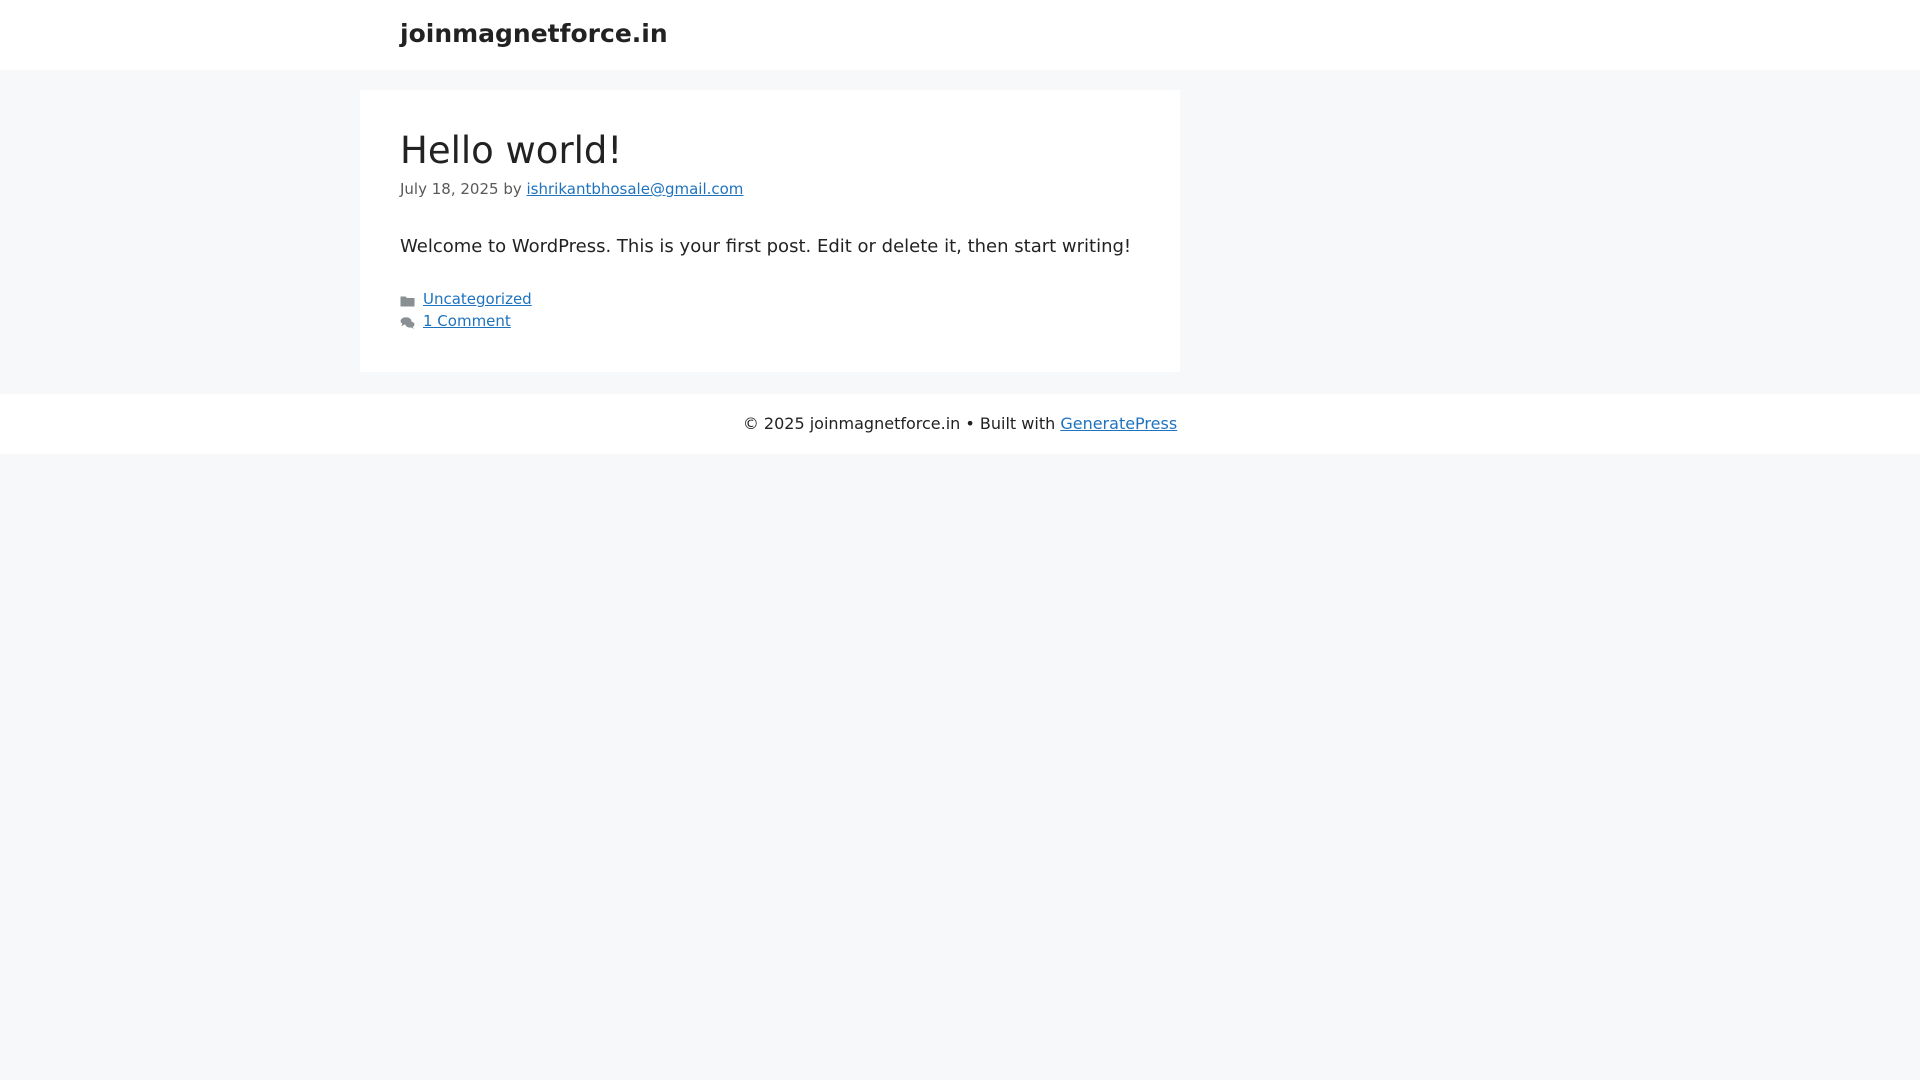 This screenshot has height=1080, width=1920. Describe the element at coordinates (960, 35) in the screenshot. I see `site-header: joinmagnetforce.in` at that location.